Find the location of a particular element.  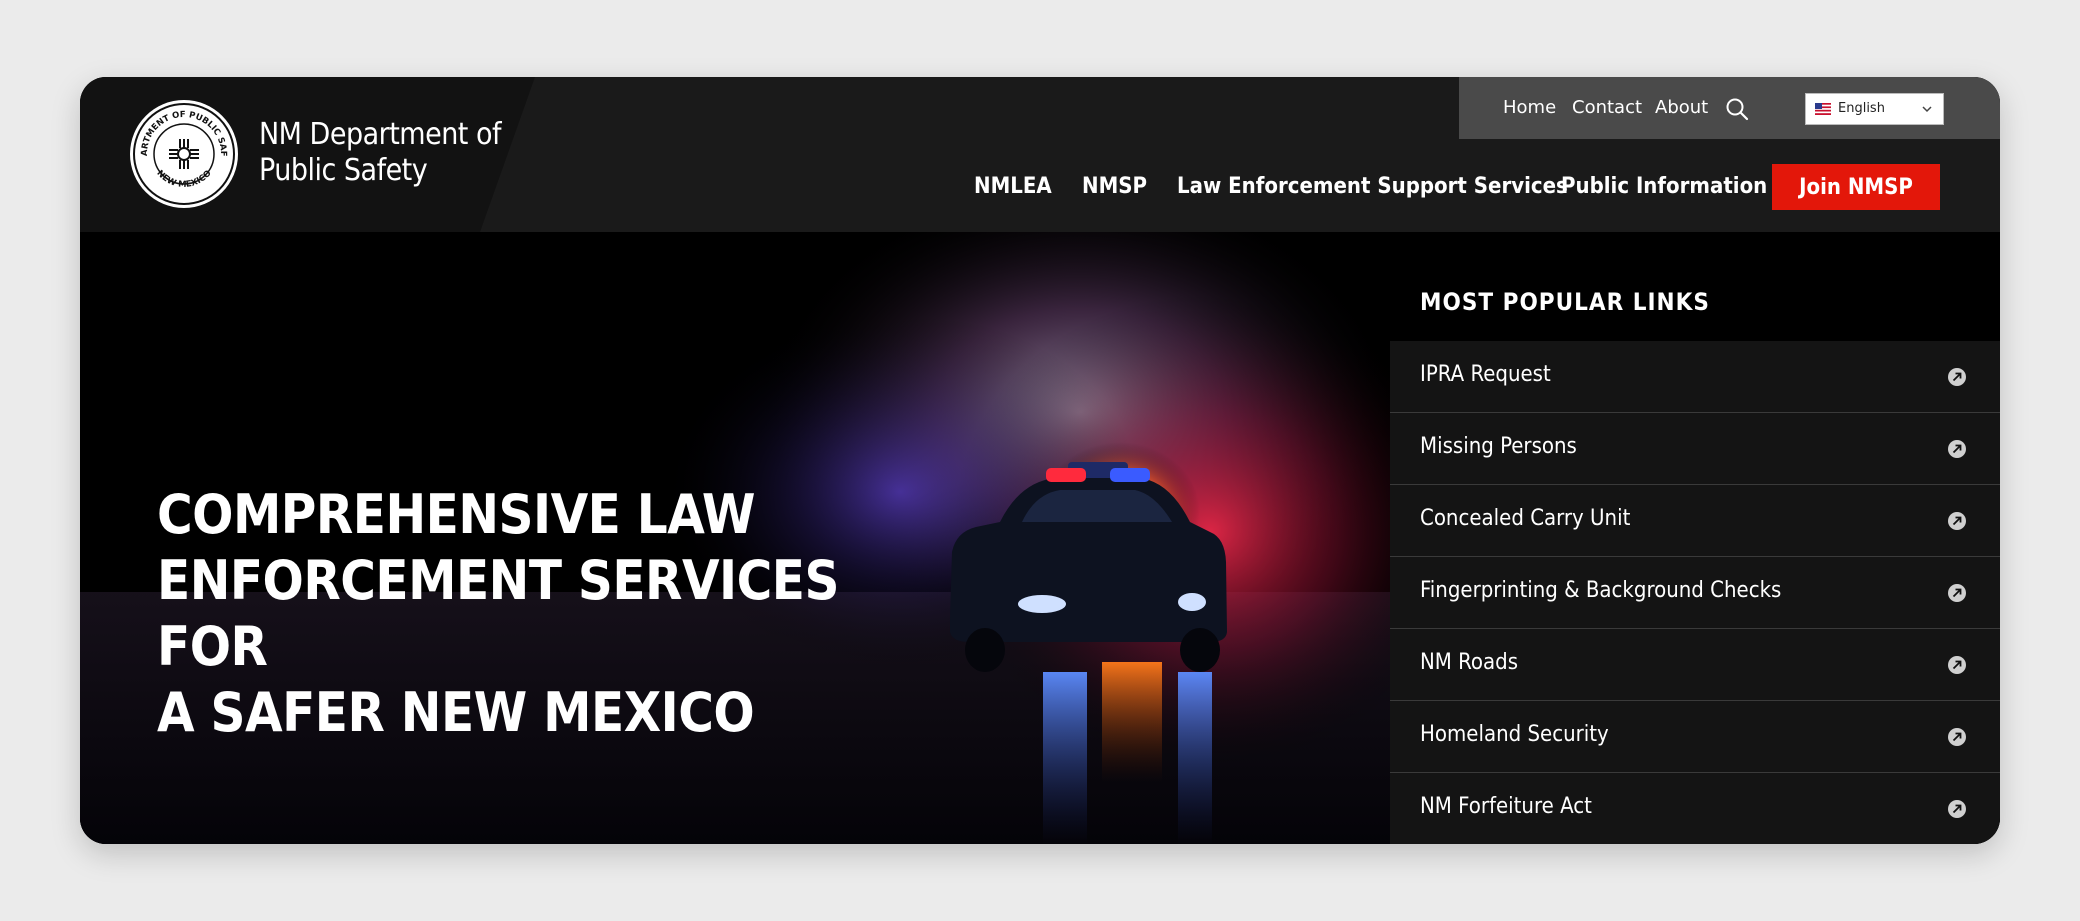

language-selected: English is located at coordinates (1861, 108).